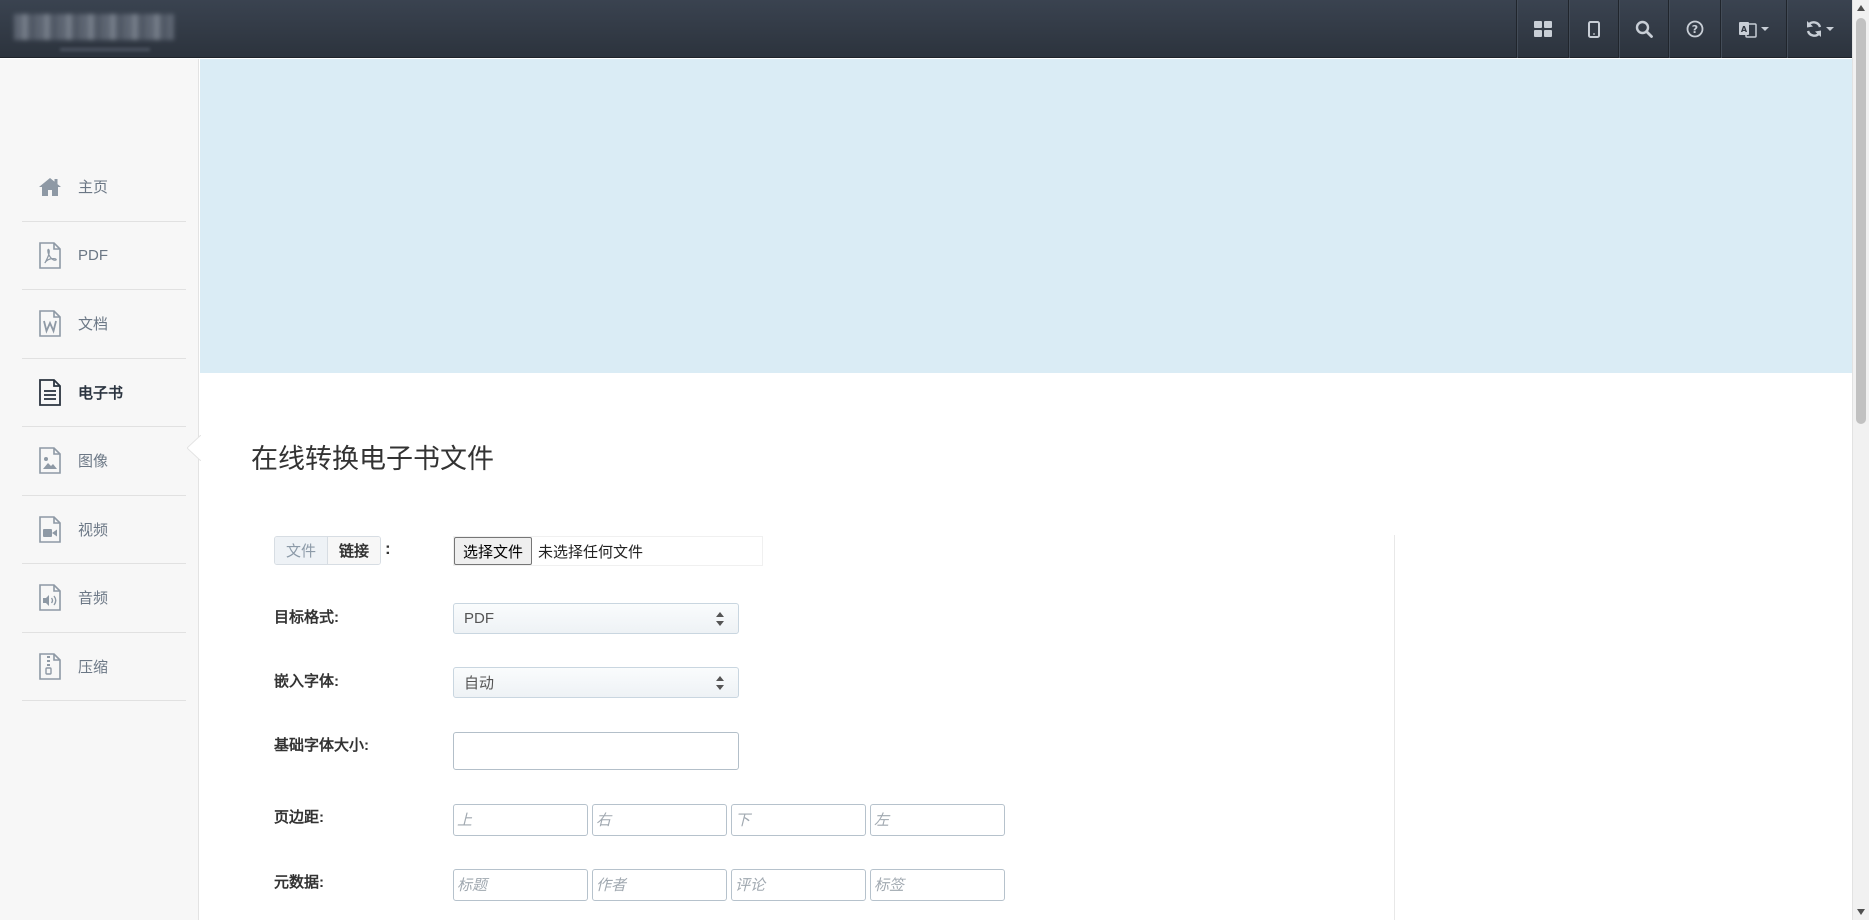 Image resolution: width=1869 pixels, height=920 pixels. I want to click on archive-file-icon, so click(50, 666).